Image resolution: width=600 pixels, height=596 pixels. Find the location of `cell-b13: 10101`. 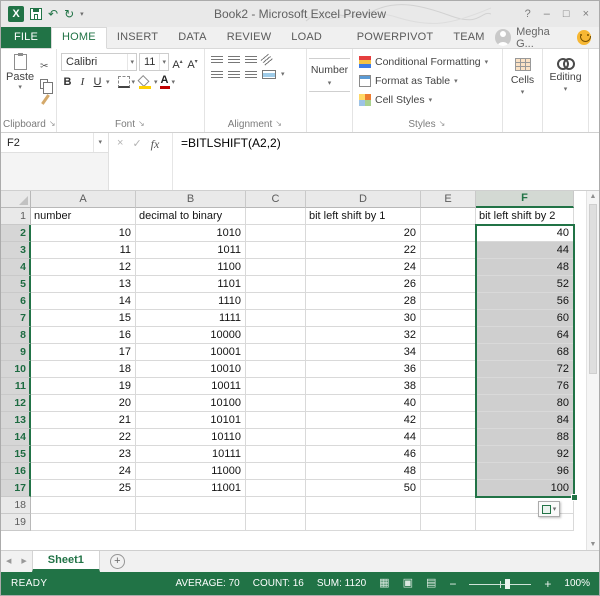

cell-b13: 10101 is located at coordinates (191, 420).